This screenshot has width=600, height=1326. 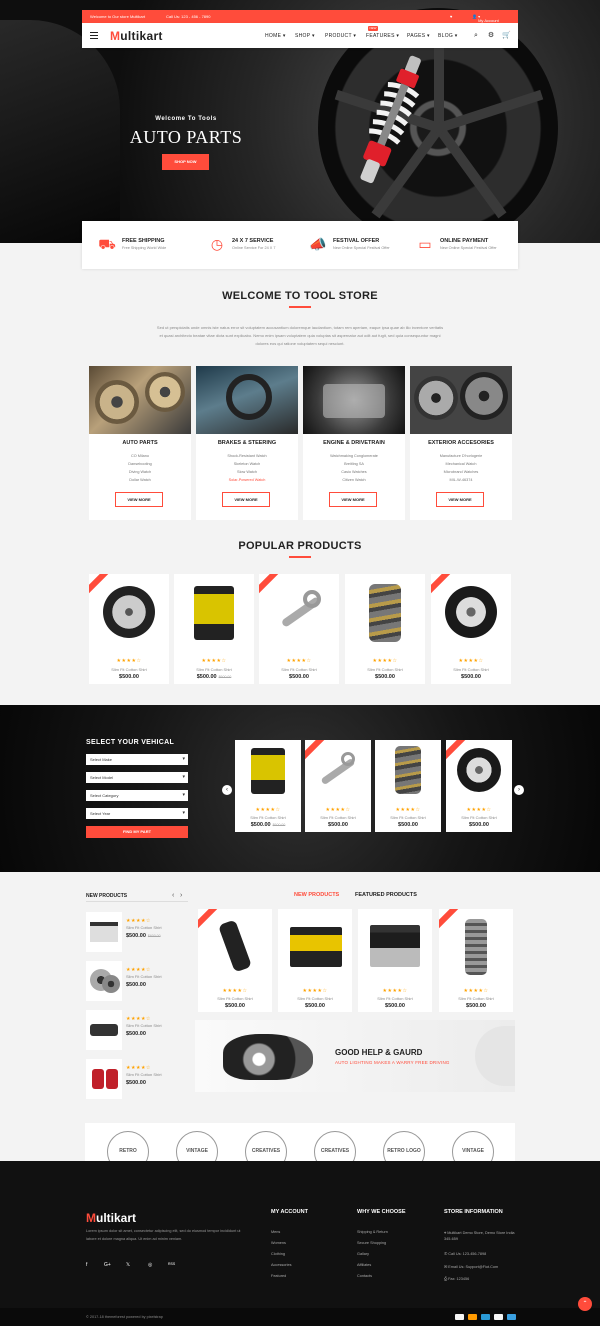 I want to click on twitter-icon: 𝕏, so click(x=128, y=1265).